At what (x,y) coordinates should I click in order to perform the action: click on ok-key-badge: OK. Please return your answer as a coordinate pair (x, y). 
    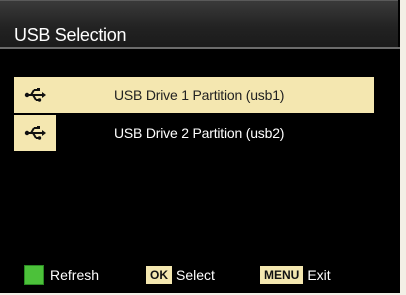
    Looking at the image, I should click on (159, 275).